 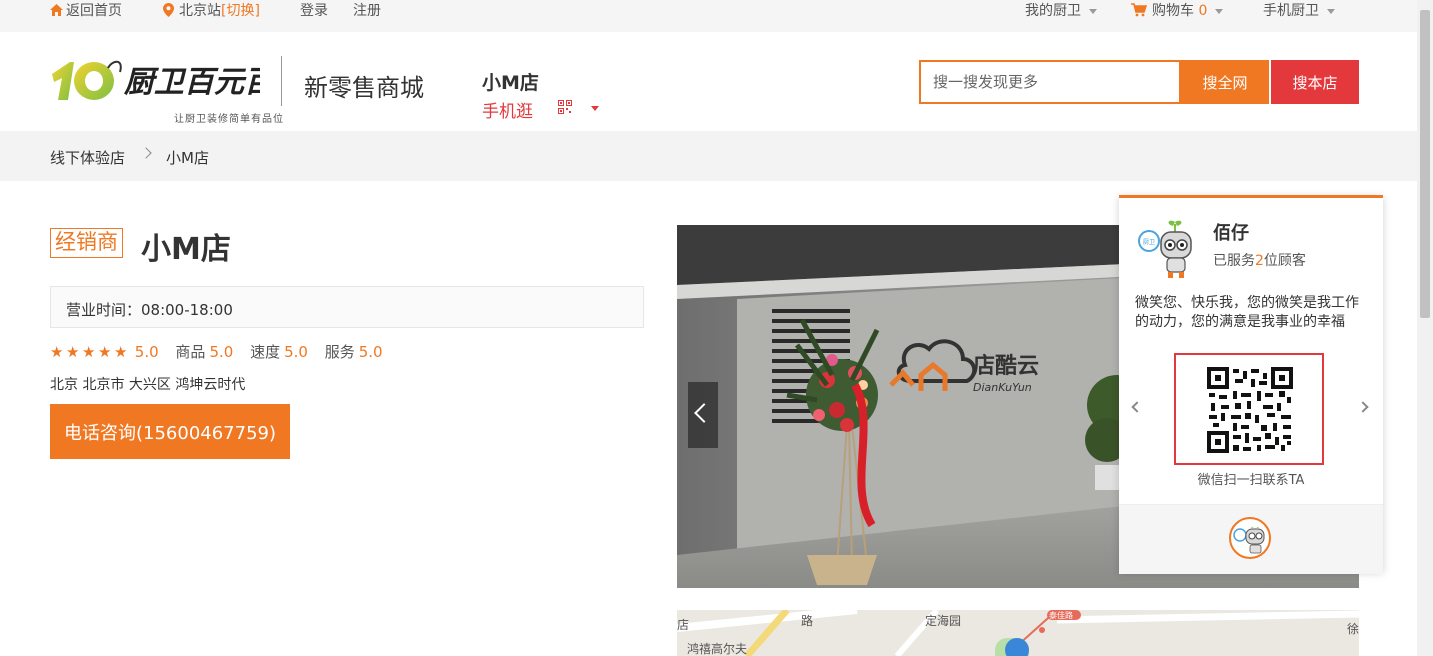 What do you see at coordinates (168, 10) in the screenshot?
I see `location-pin-icon` at bounding box center [168, 10].